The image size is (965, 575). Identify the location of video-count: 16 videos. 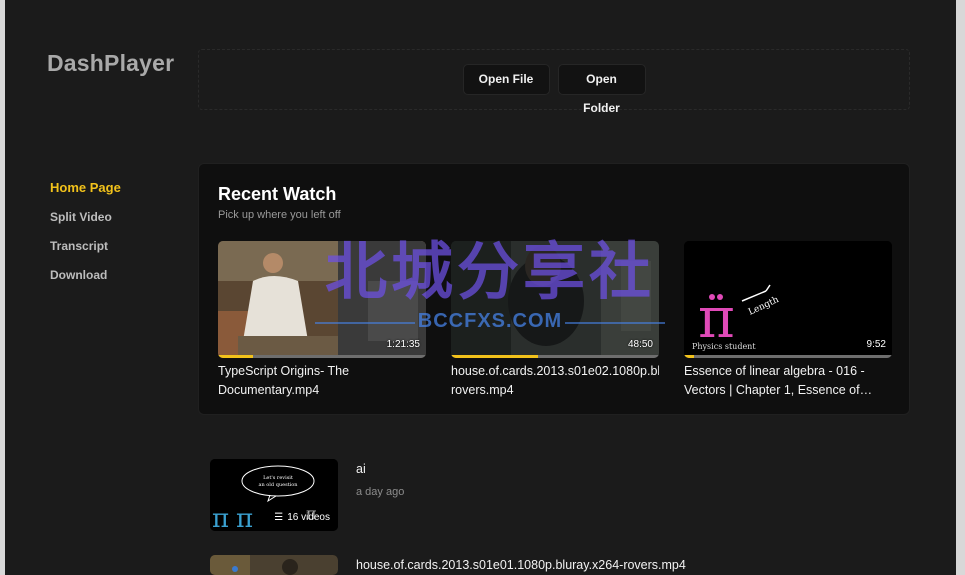
(308, 517).